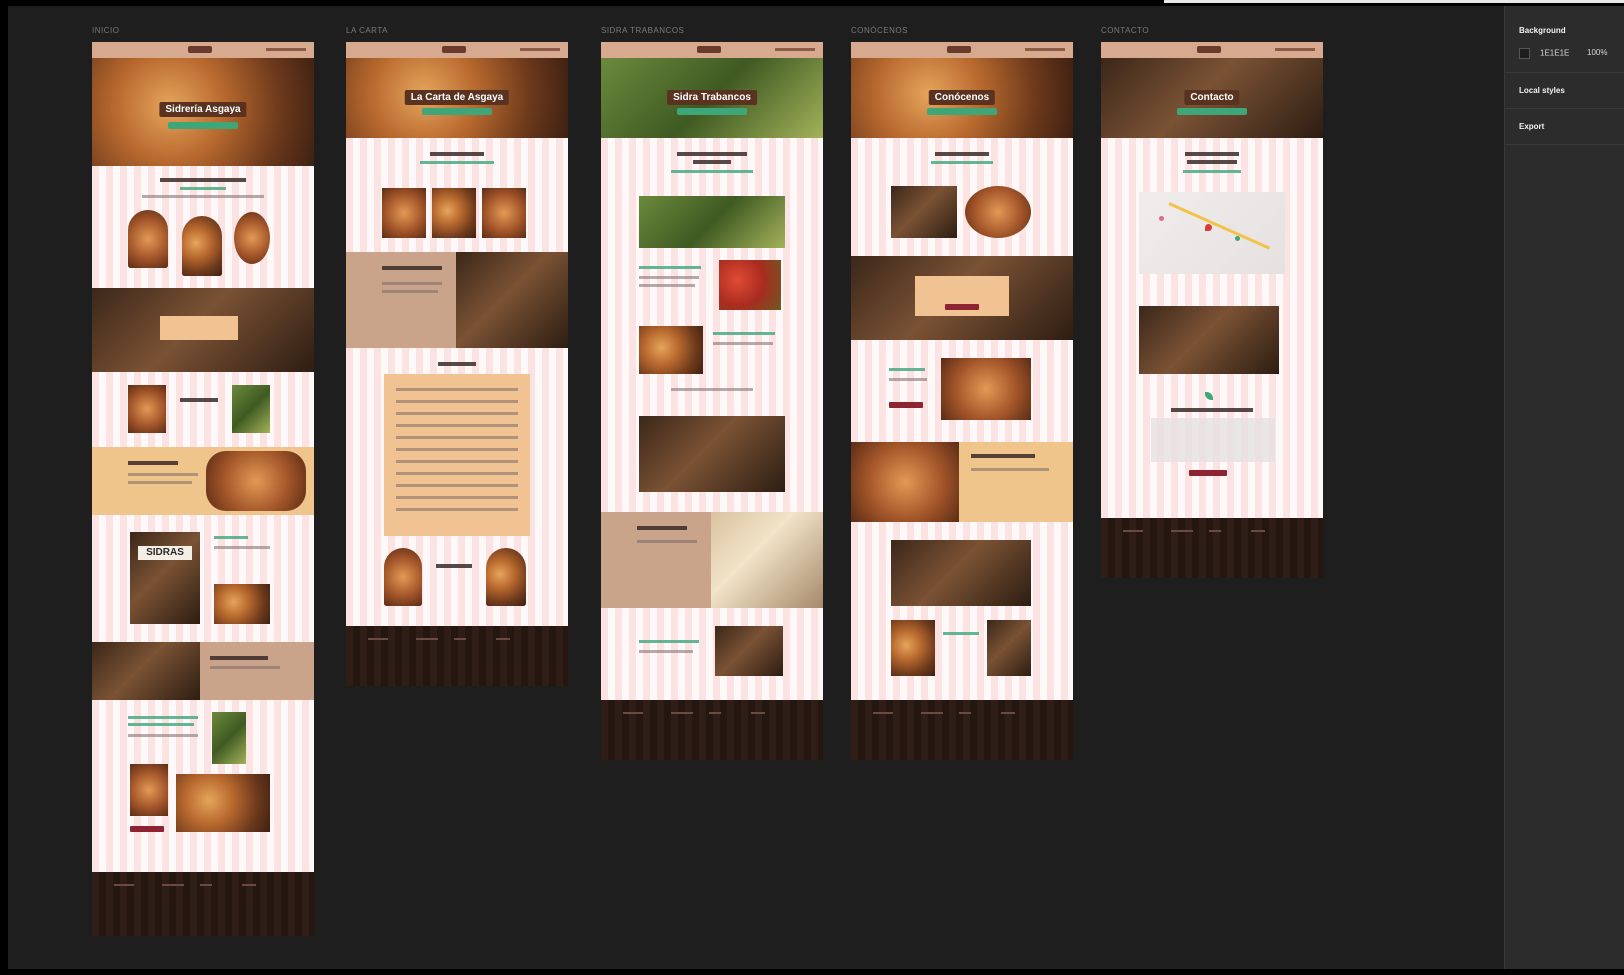 This screenshot has width=1624, height=975. I want to click on frame-conocenos: Conócenos, so click(962, 401).